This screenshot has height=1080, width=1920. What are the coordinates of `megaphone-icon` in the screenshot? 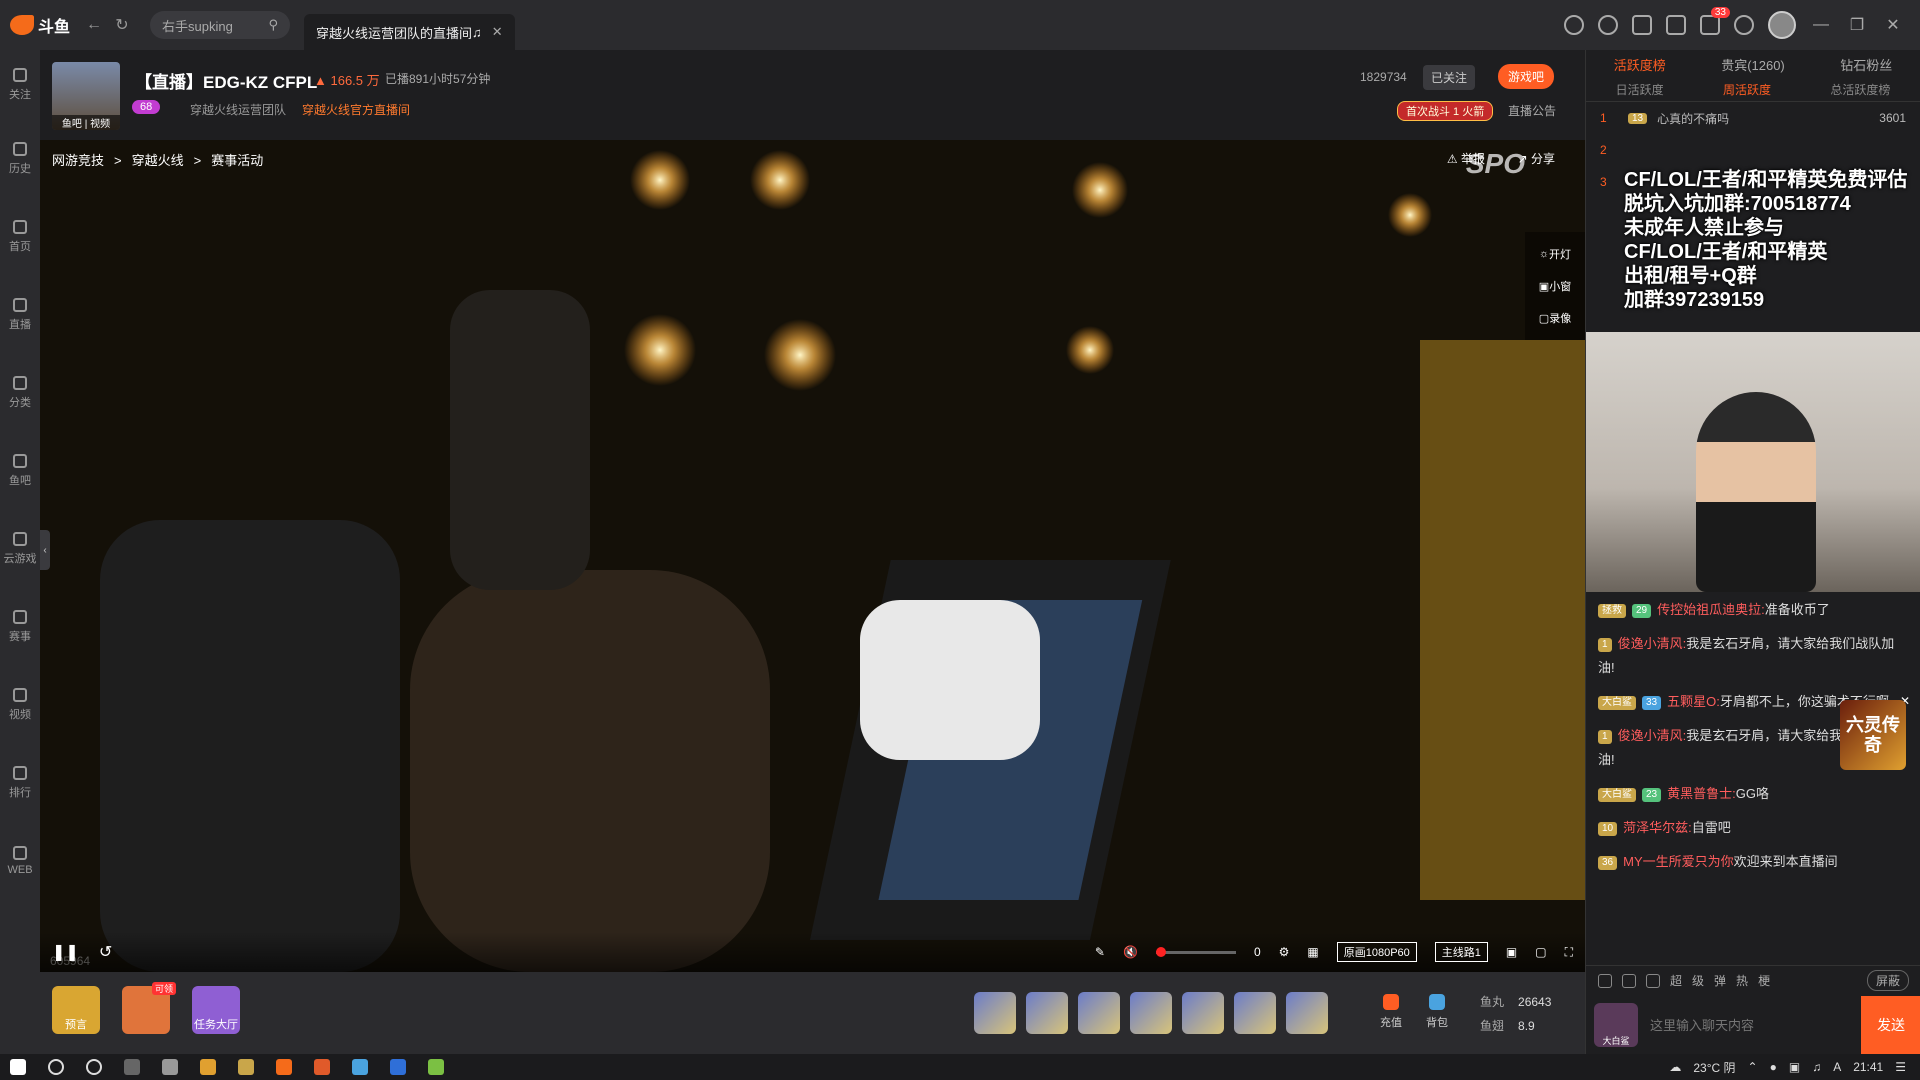 It's located at (1629, 980).